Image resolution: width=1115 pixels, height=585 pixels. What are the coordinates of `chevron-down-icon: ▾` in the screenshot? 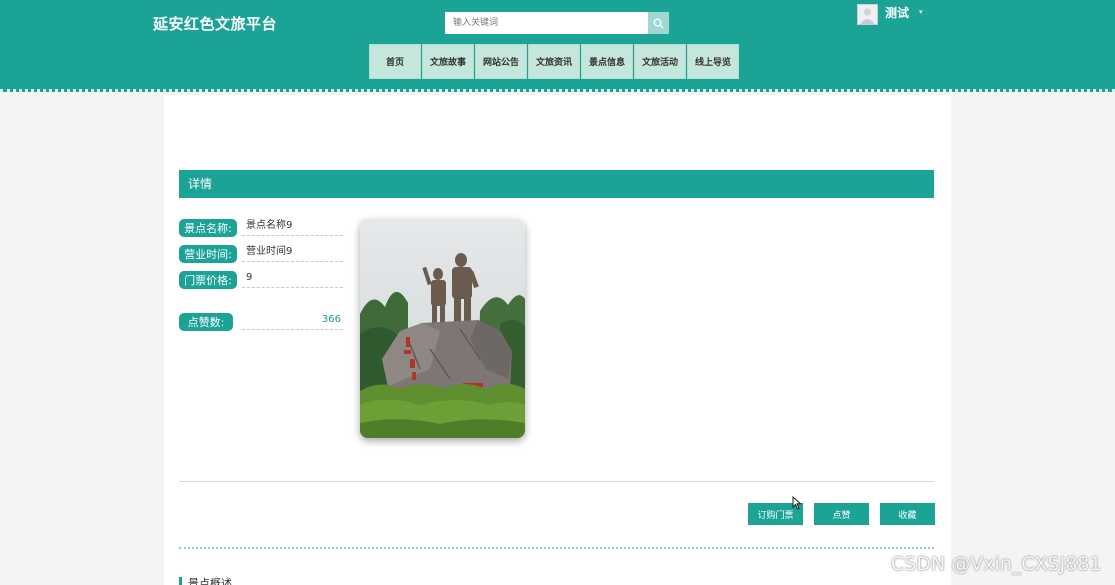 It's located at (921, 12).